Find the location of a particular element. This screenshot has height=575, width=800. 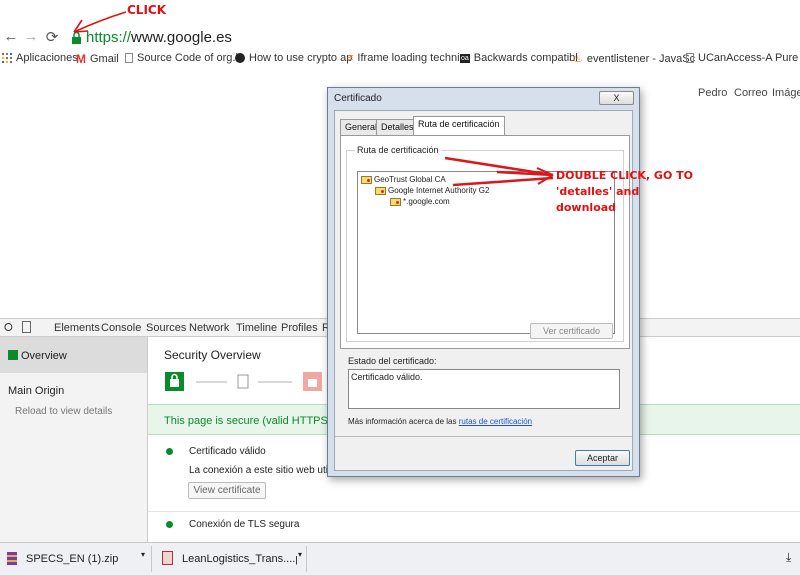

flame-icon: ♨ is located at coordinates (578, 59).